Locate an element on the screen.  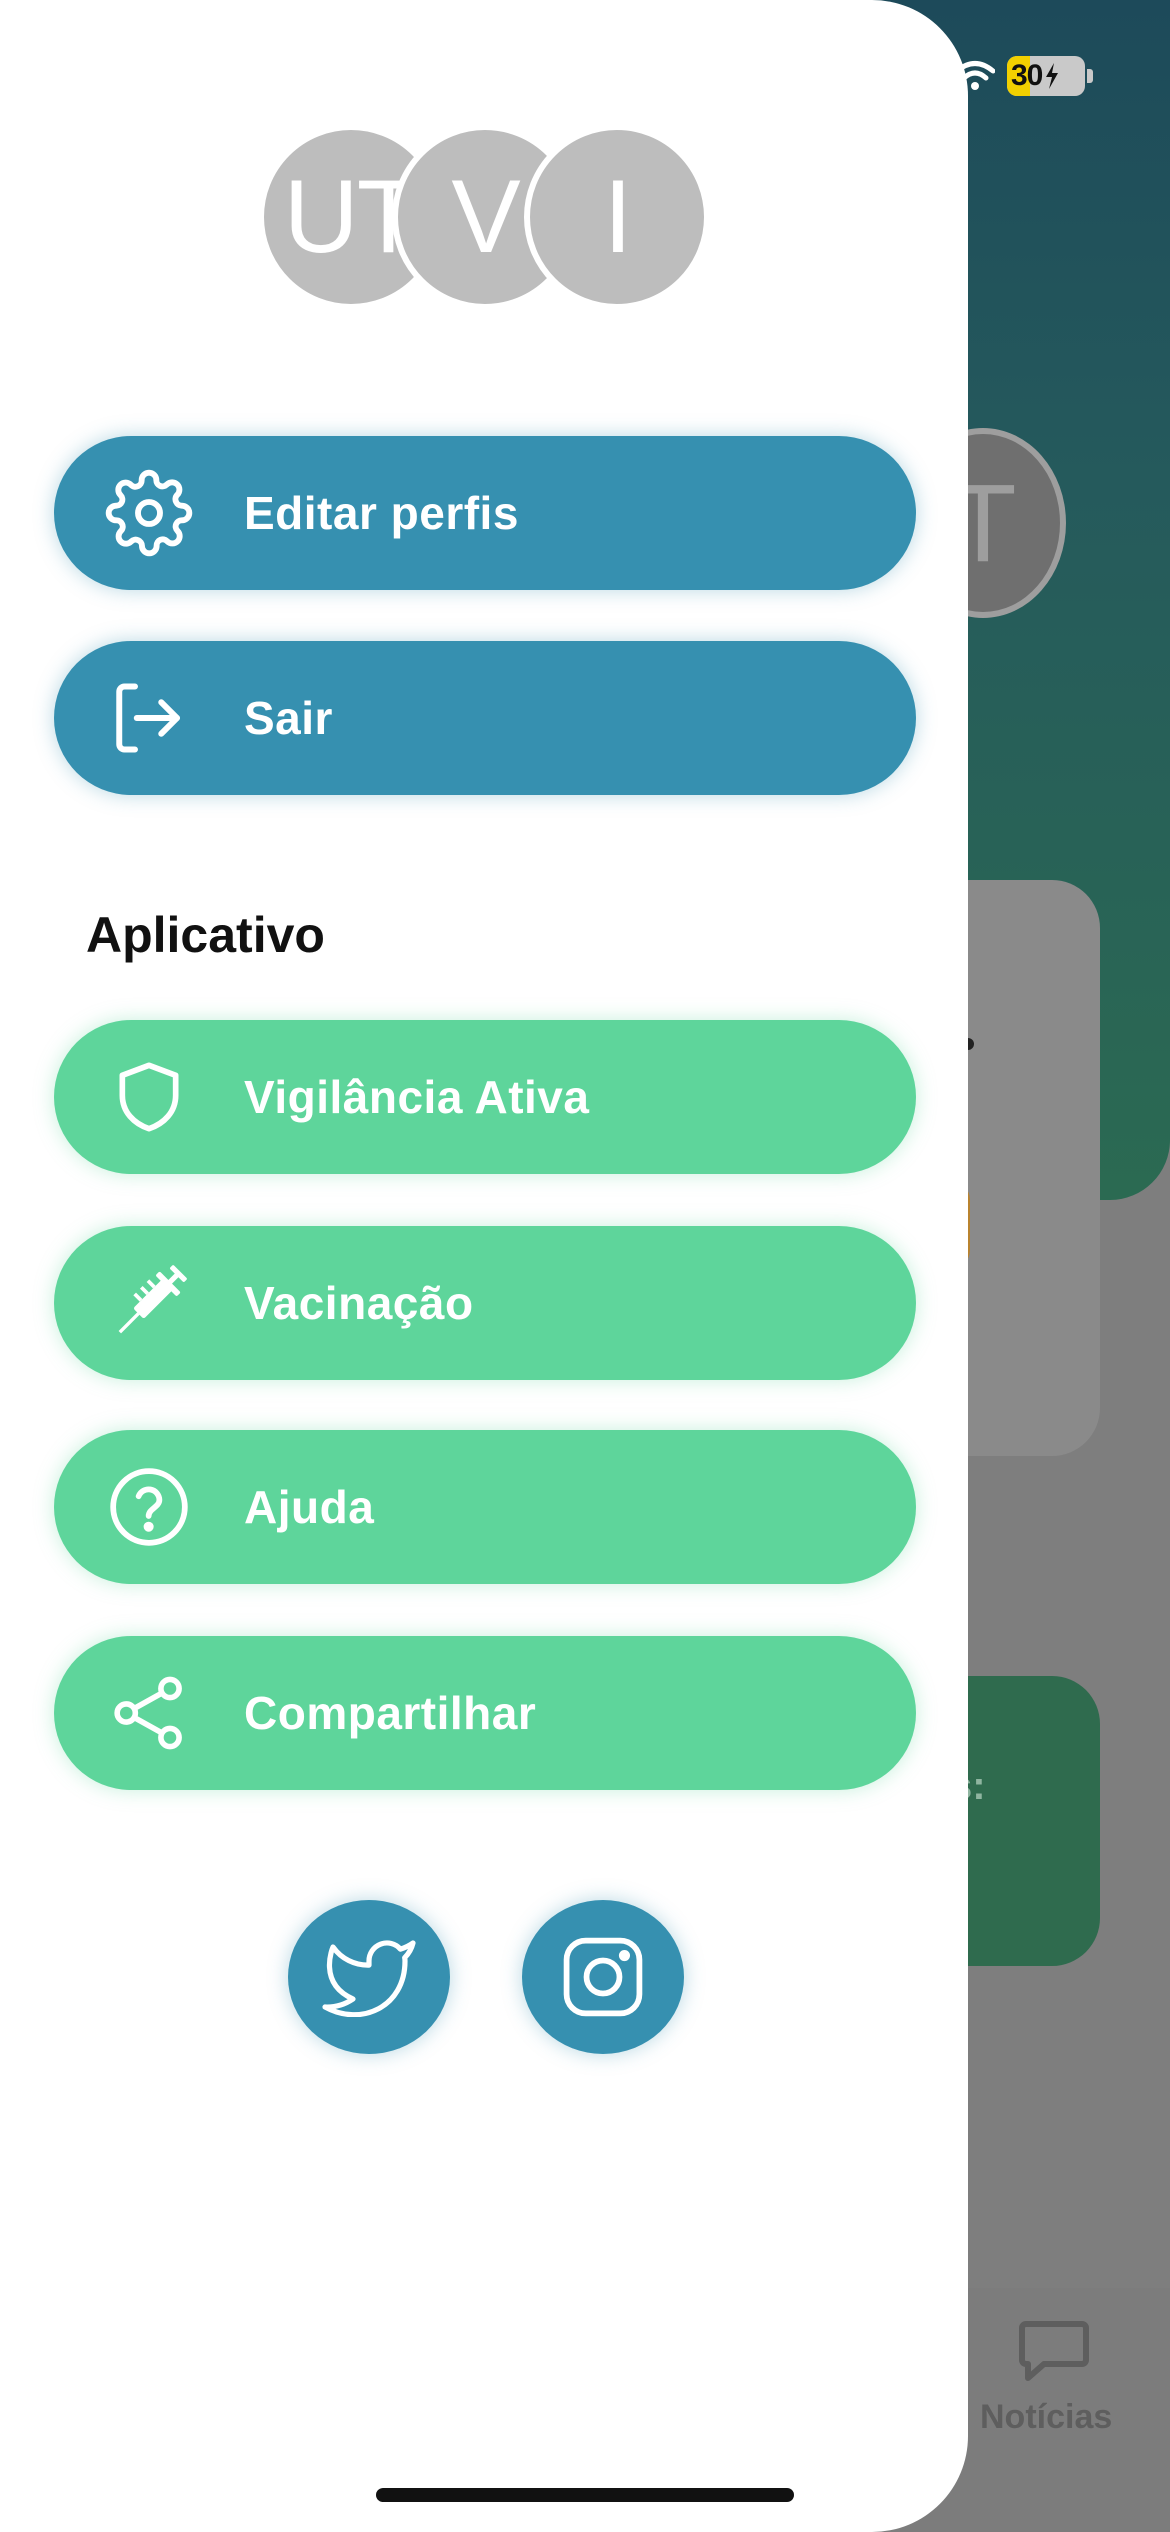
edit-profiles-label: Editar perfis is located at coordinates (381, 513).